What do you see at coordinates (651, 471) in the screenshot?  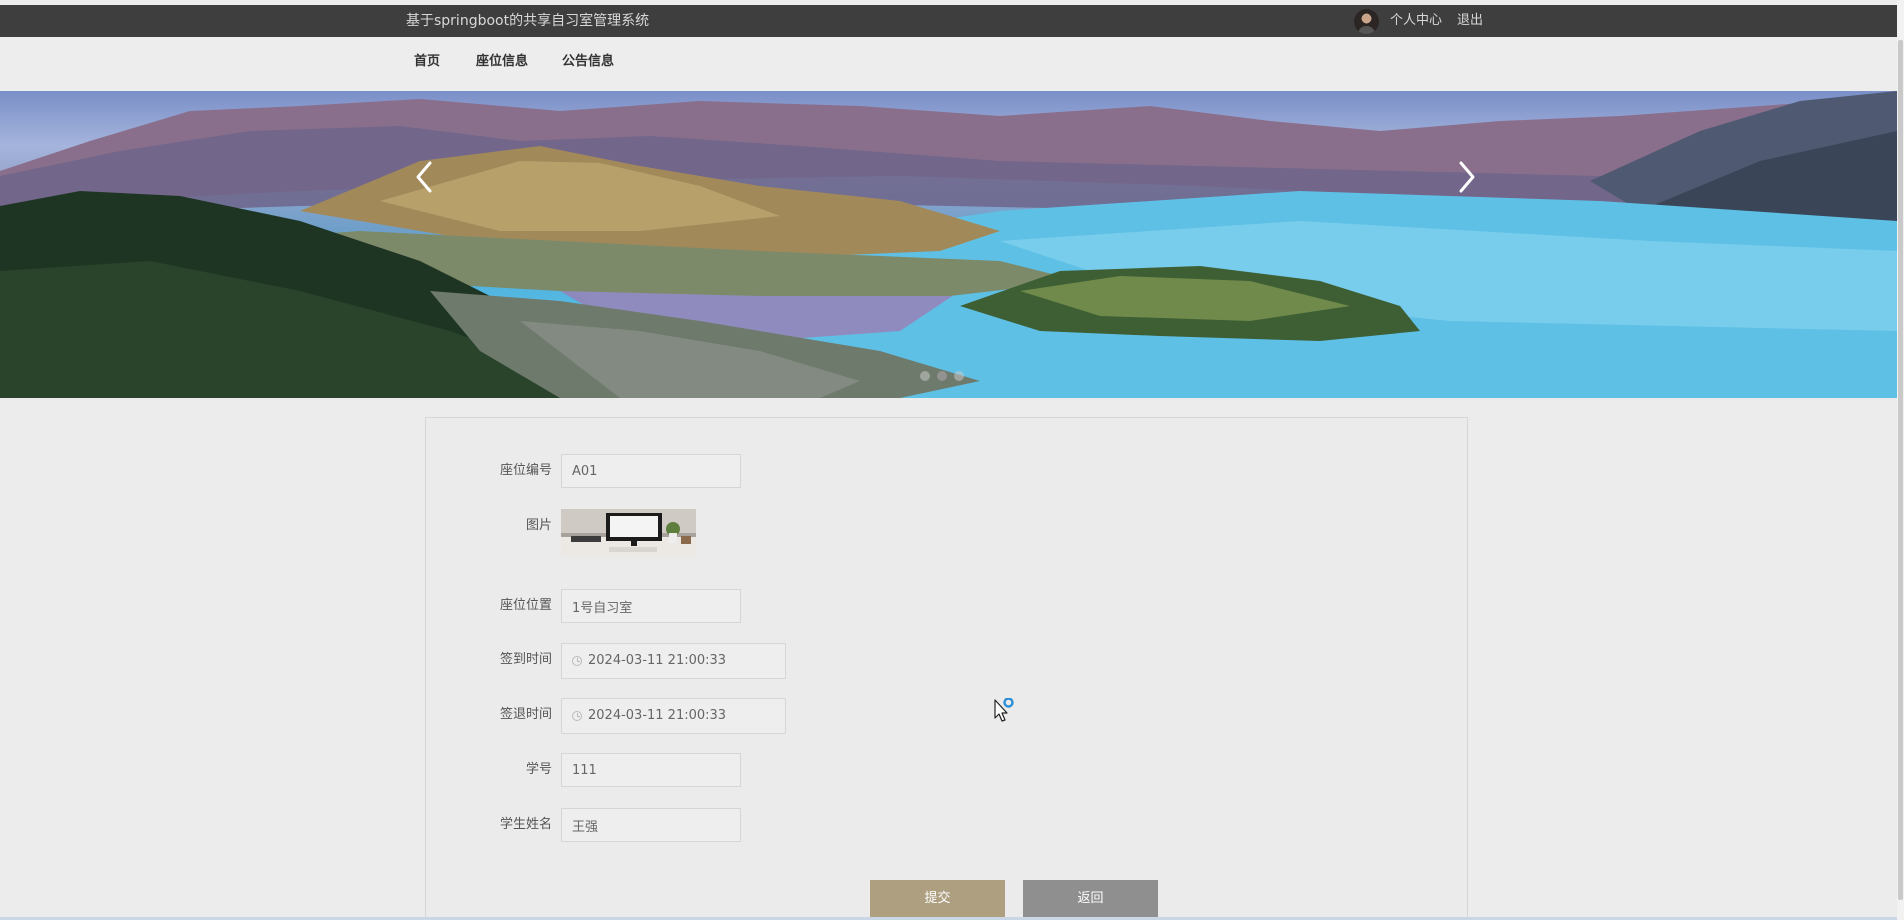 I see `seat-number-field` at bounding box center [651, 471].